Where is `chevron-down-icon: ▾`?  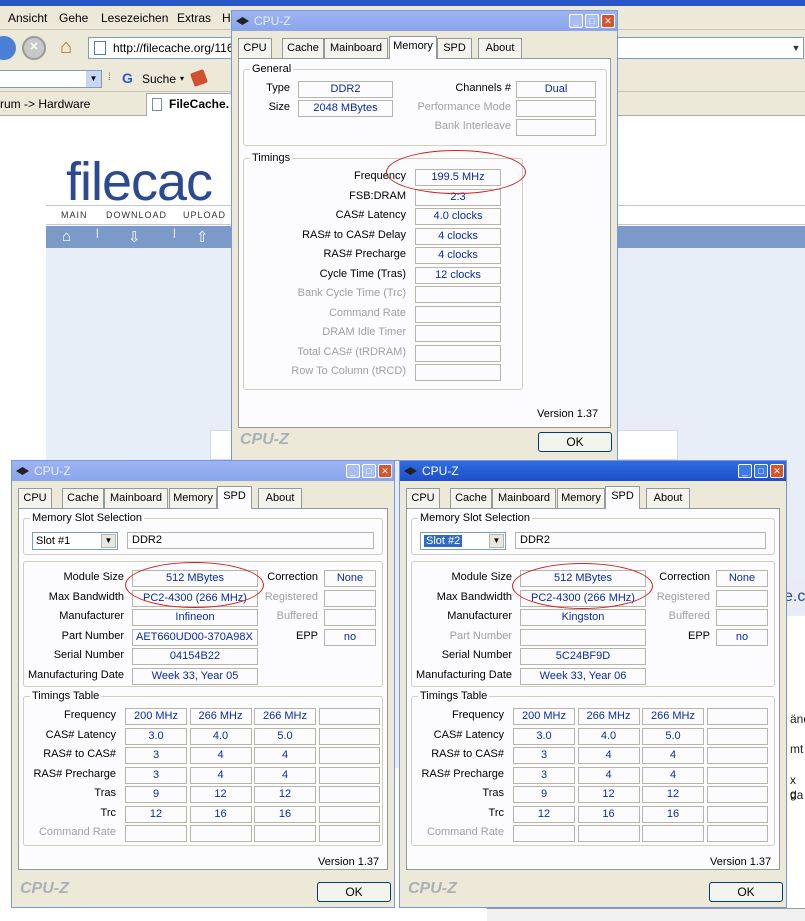
chevron-down-icon: ▾ is located at coordinates (182, 78).